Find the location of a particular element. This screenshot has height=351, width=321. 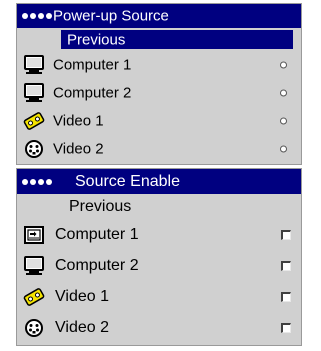

source-enable-option-computer-1: Computer 1 is located at coordinates (159, 234).